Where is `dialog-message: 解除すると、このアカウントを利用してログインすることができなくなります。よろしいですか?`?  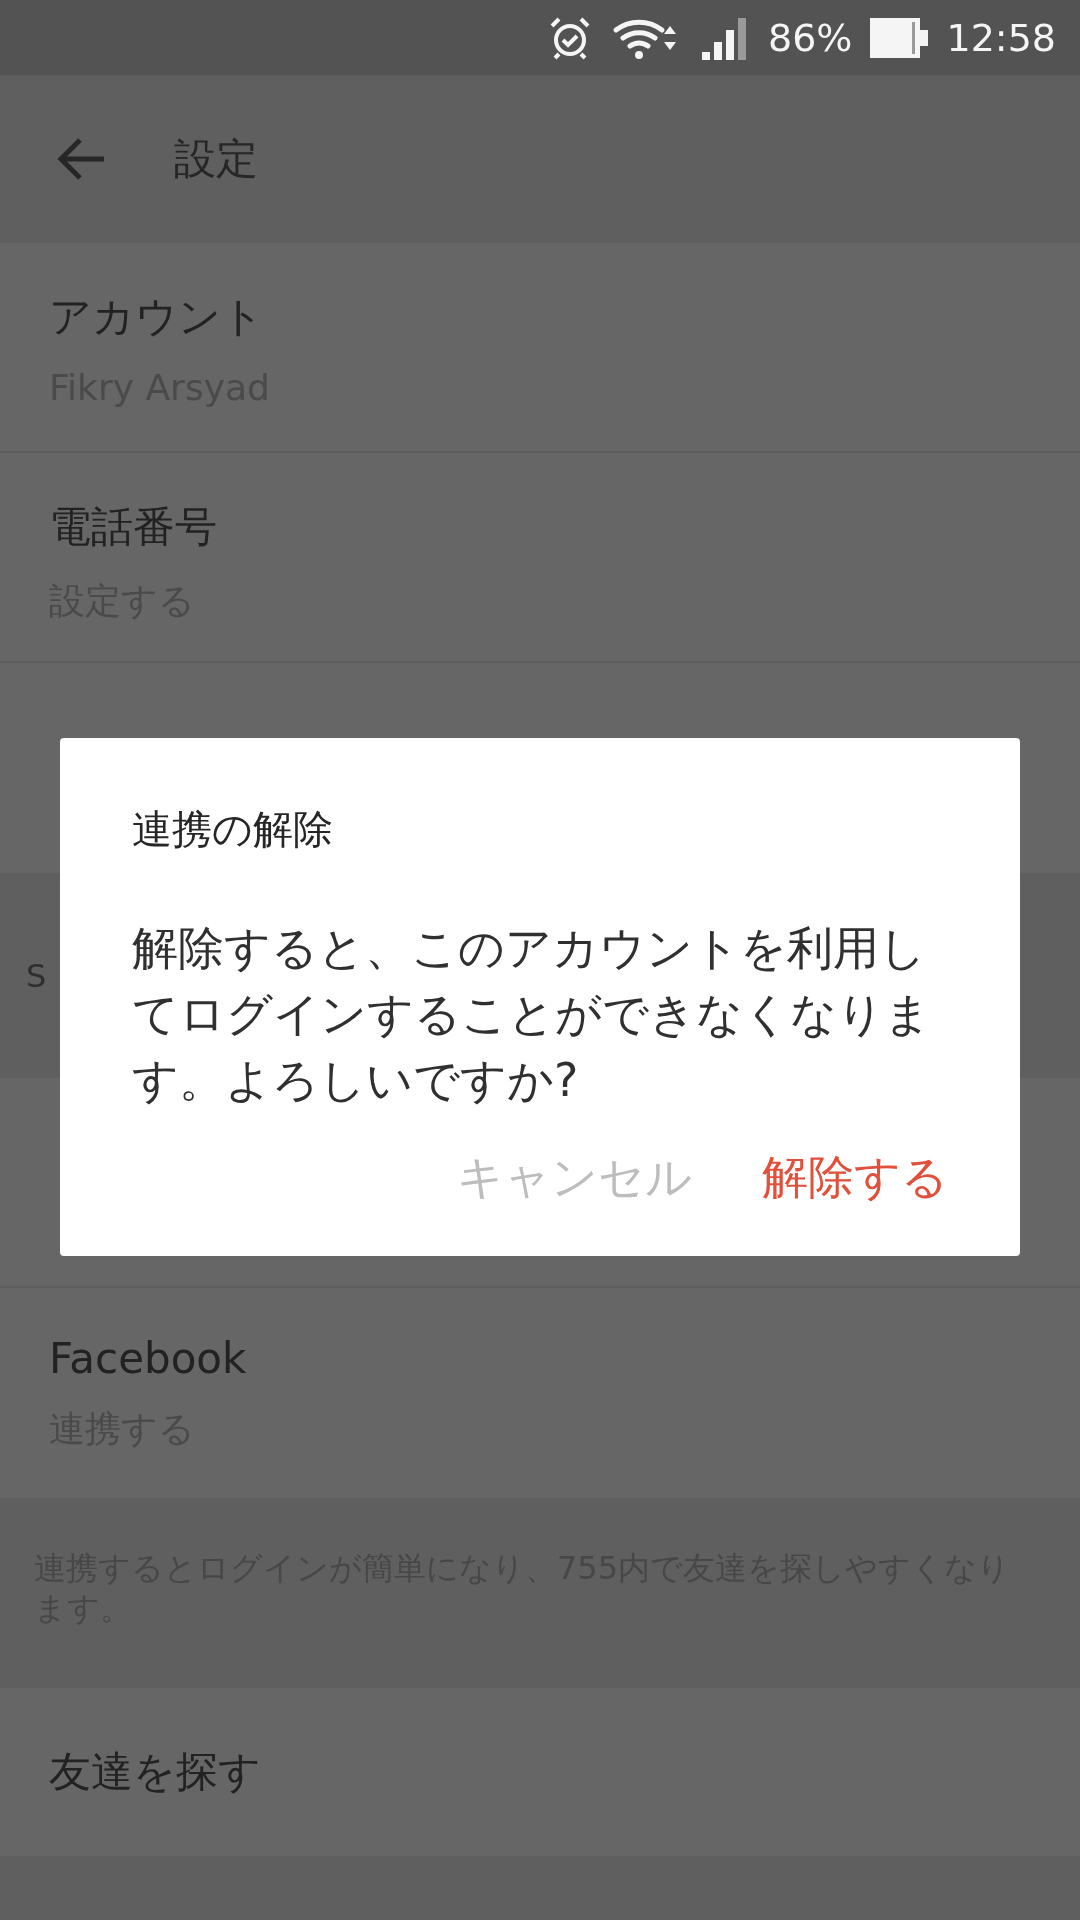 dialog-message: 解除すると、このアカウントを利用してログインすることができなくなります。よろしいですか? is located at coordinates (532, 1014).